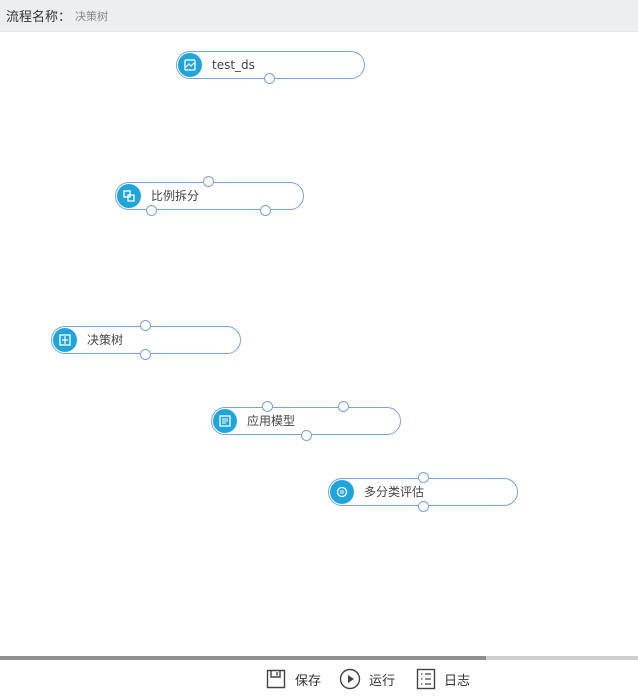  I want to click on save-icon, so click(276, 679).